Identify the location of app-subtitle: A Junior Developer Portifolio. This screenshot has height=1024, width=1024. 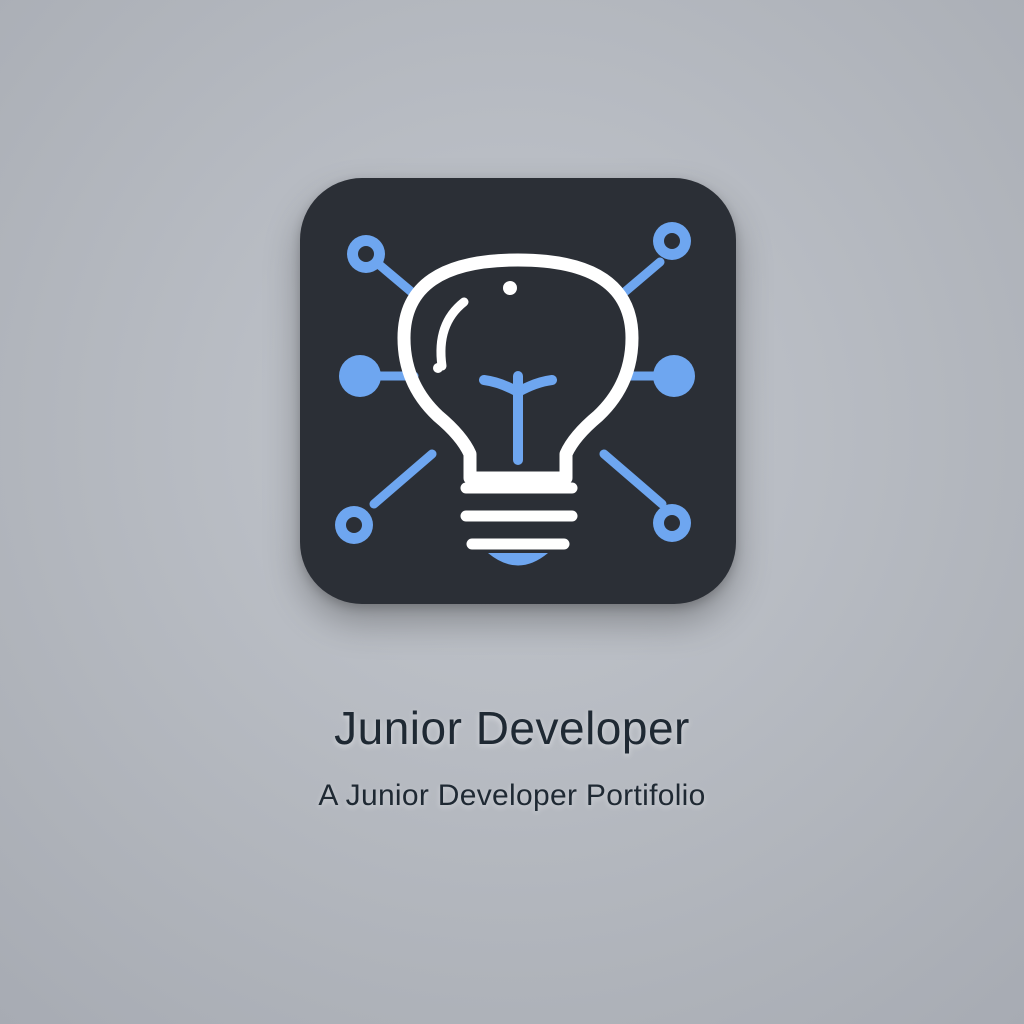
(512, 795).